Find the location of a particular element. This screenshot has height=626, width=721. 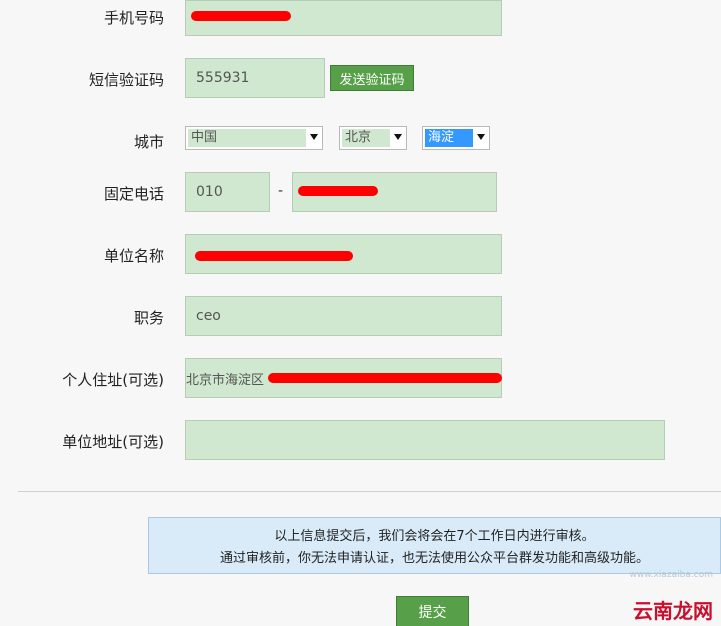

home-address-label: 个人住址(可选) is located at coordinates (113, 380).